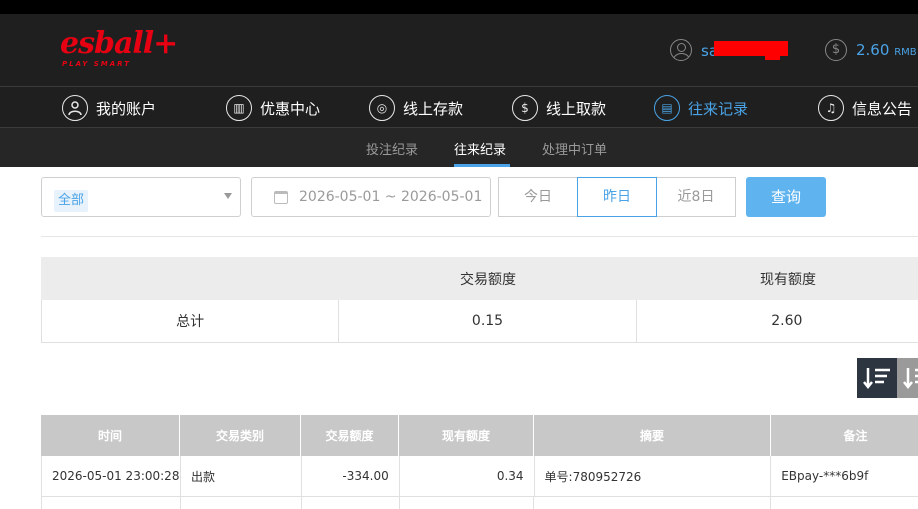 The image size is (918, 509). I want to click on sort-descending-icon, so click(877, 378).